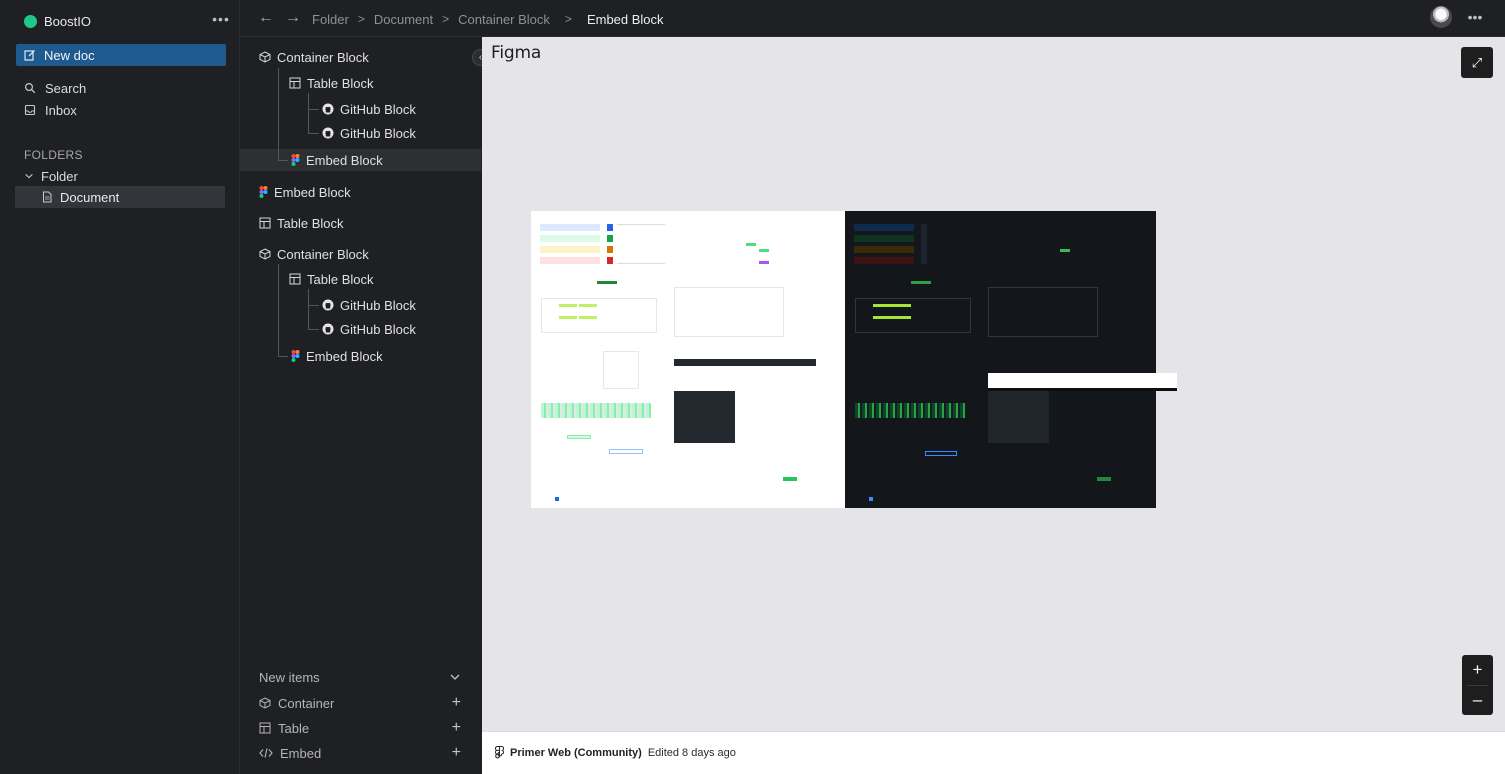 The height and width of the screenshot is (774, 1505). What do you see at coordinates (53, 155) in the screenshot?
I see `folders-heading: FOLDERS` at bounding box center [53, 155].